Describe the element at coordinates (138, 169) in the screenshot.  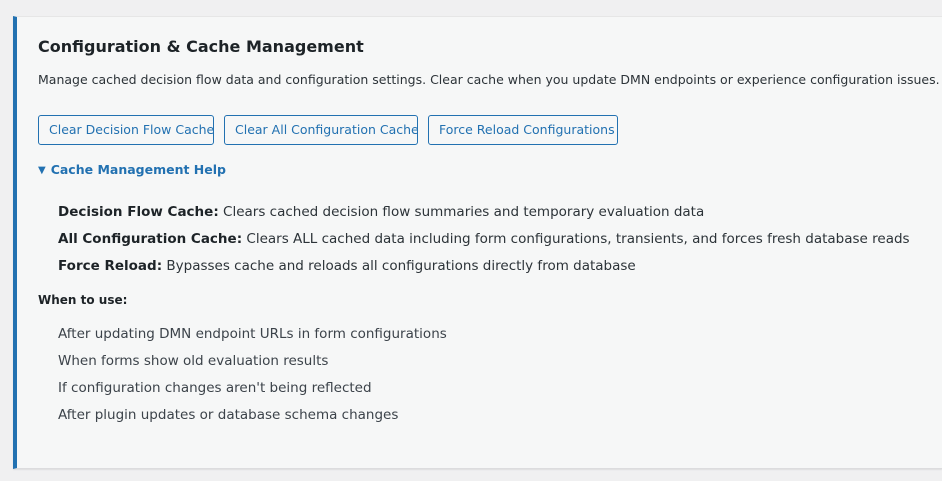
I see `cache-help-toggle-label: Cache Management Help` at that location.